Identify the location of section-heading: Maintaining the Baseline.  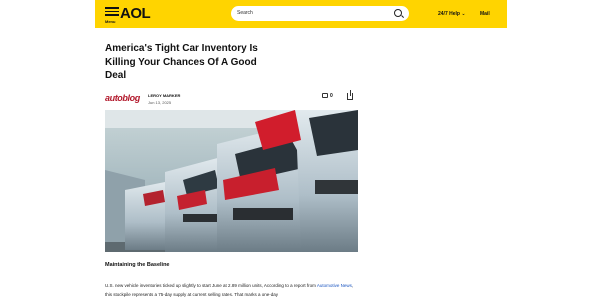
(137, 265).